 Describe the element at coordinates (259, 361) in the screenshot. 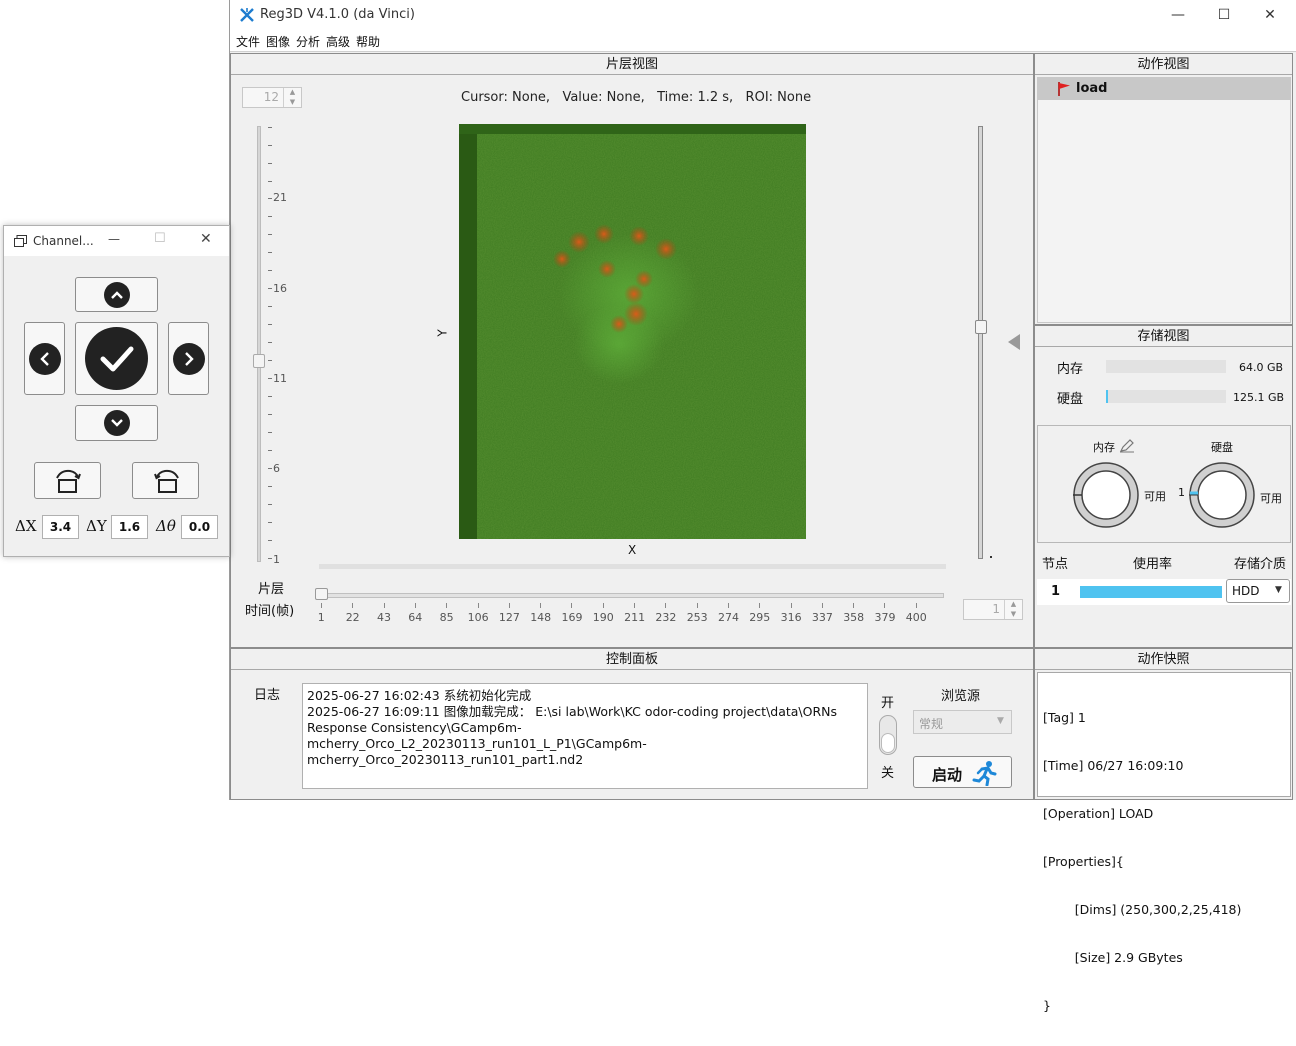

I see `slice-slider-handle` at that location.